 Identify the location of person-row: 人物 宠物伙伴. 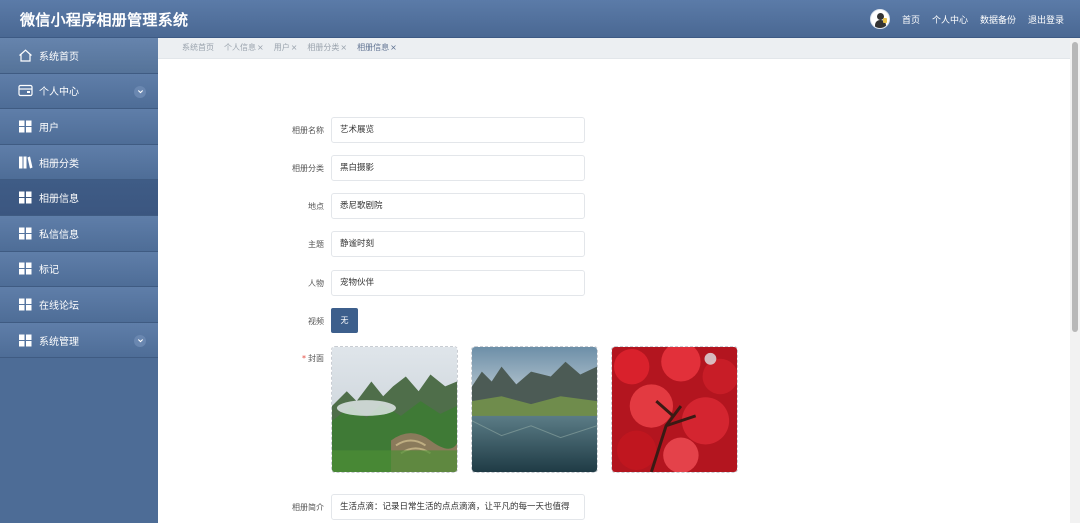
(508, 283).